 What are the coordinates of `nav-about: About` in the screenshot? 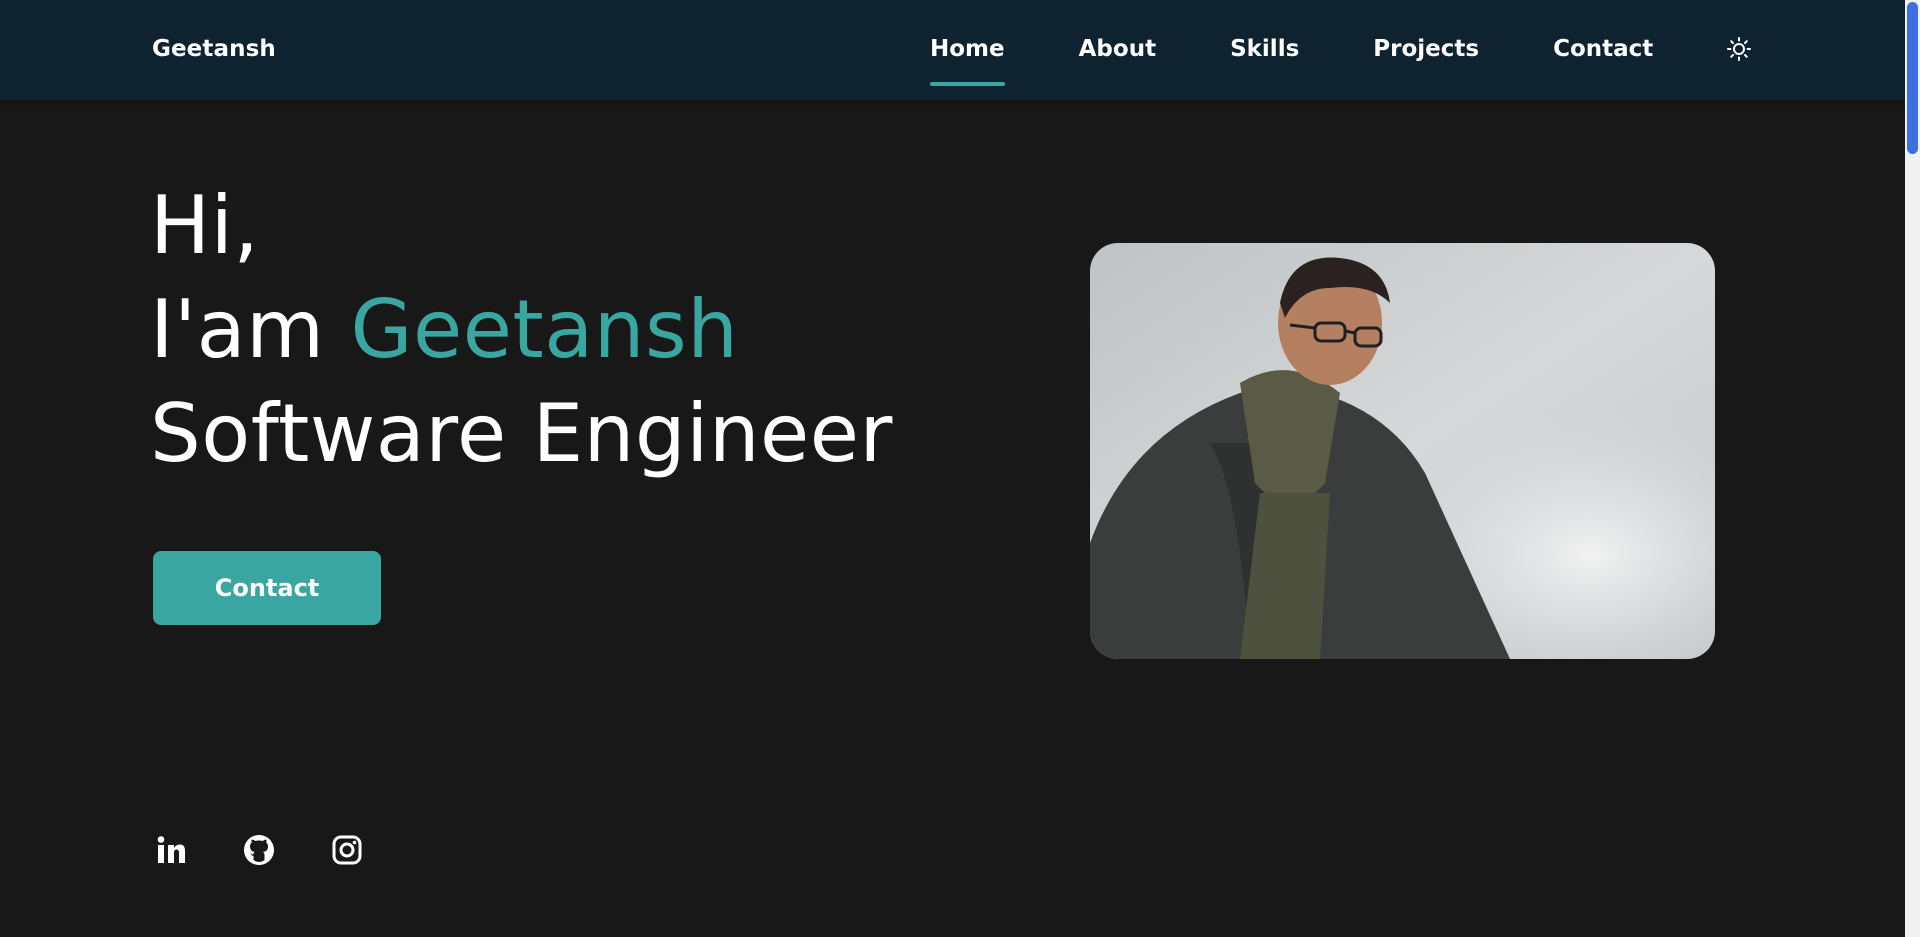 It's located at (1117, 49).